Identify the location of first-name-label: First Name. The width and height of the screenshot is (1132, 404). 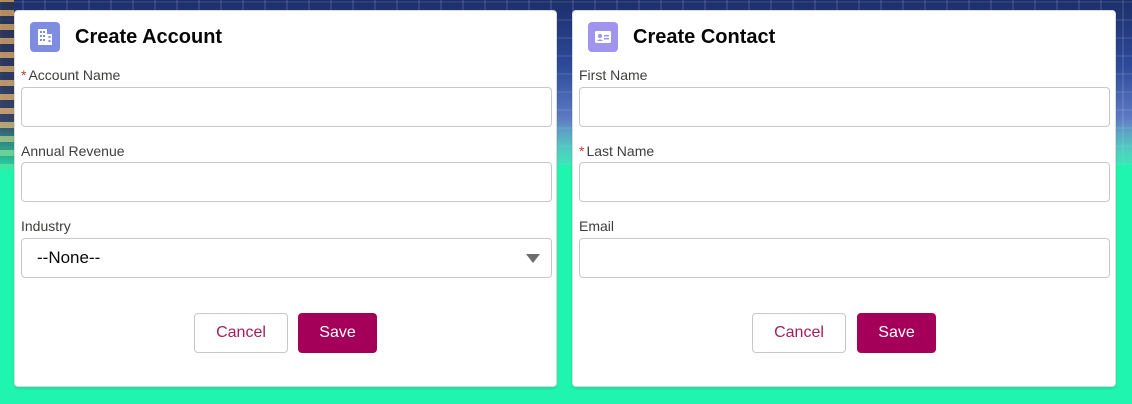
(613, 75).